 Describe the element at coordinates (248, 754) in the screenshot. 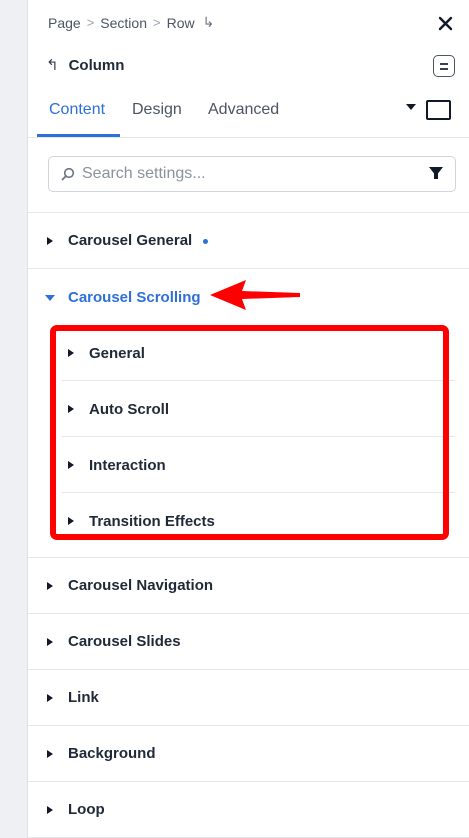

I see `section-background: Background` at that location.